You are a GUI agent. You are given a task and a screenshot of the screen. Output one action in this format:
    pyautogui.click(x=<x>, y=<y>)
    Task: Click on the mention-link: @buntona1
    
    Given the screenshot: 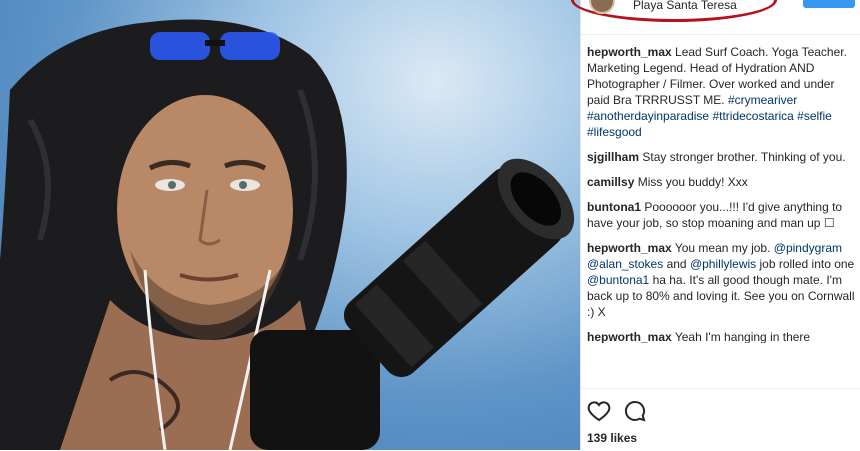 What is the action you would take?
    pyautogui.click(x=618, y=280)
    